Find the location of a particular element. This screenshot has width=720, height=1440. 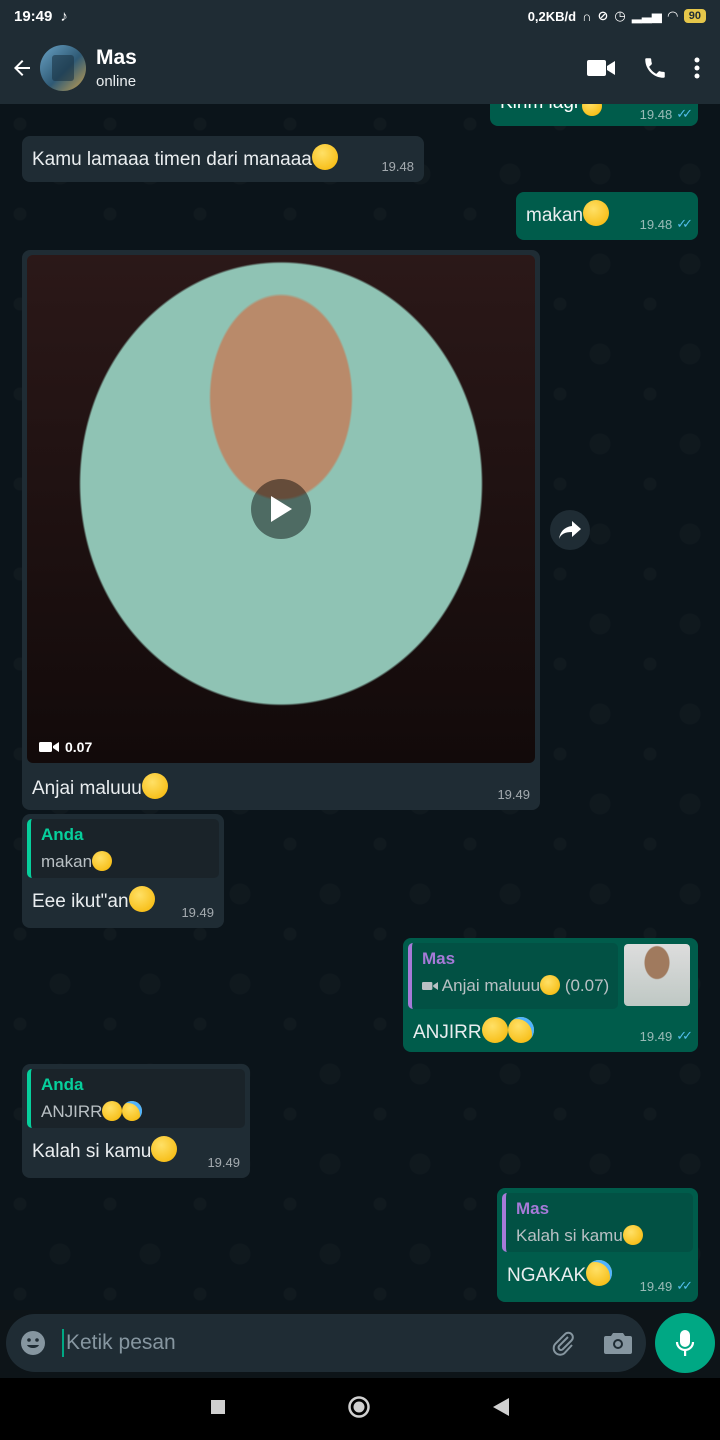

message-text: makan is located at coordinates (555, 215).